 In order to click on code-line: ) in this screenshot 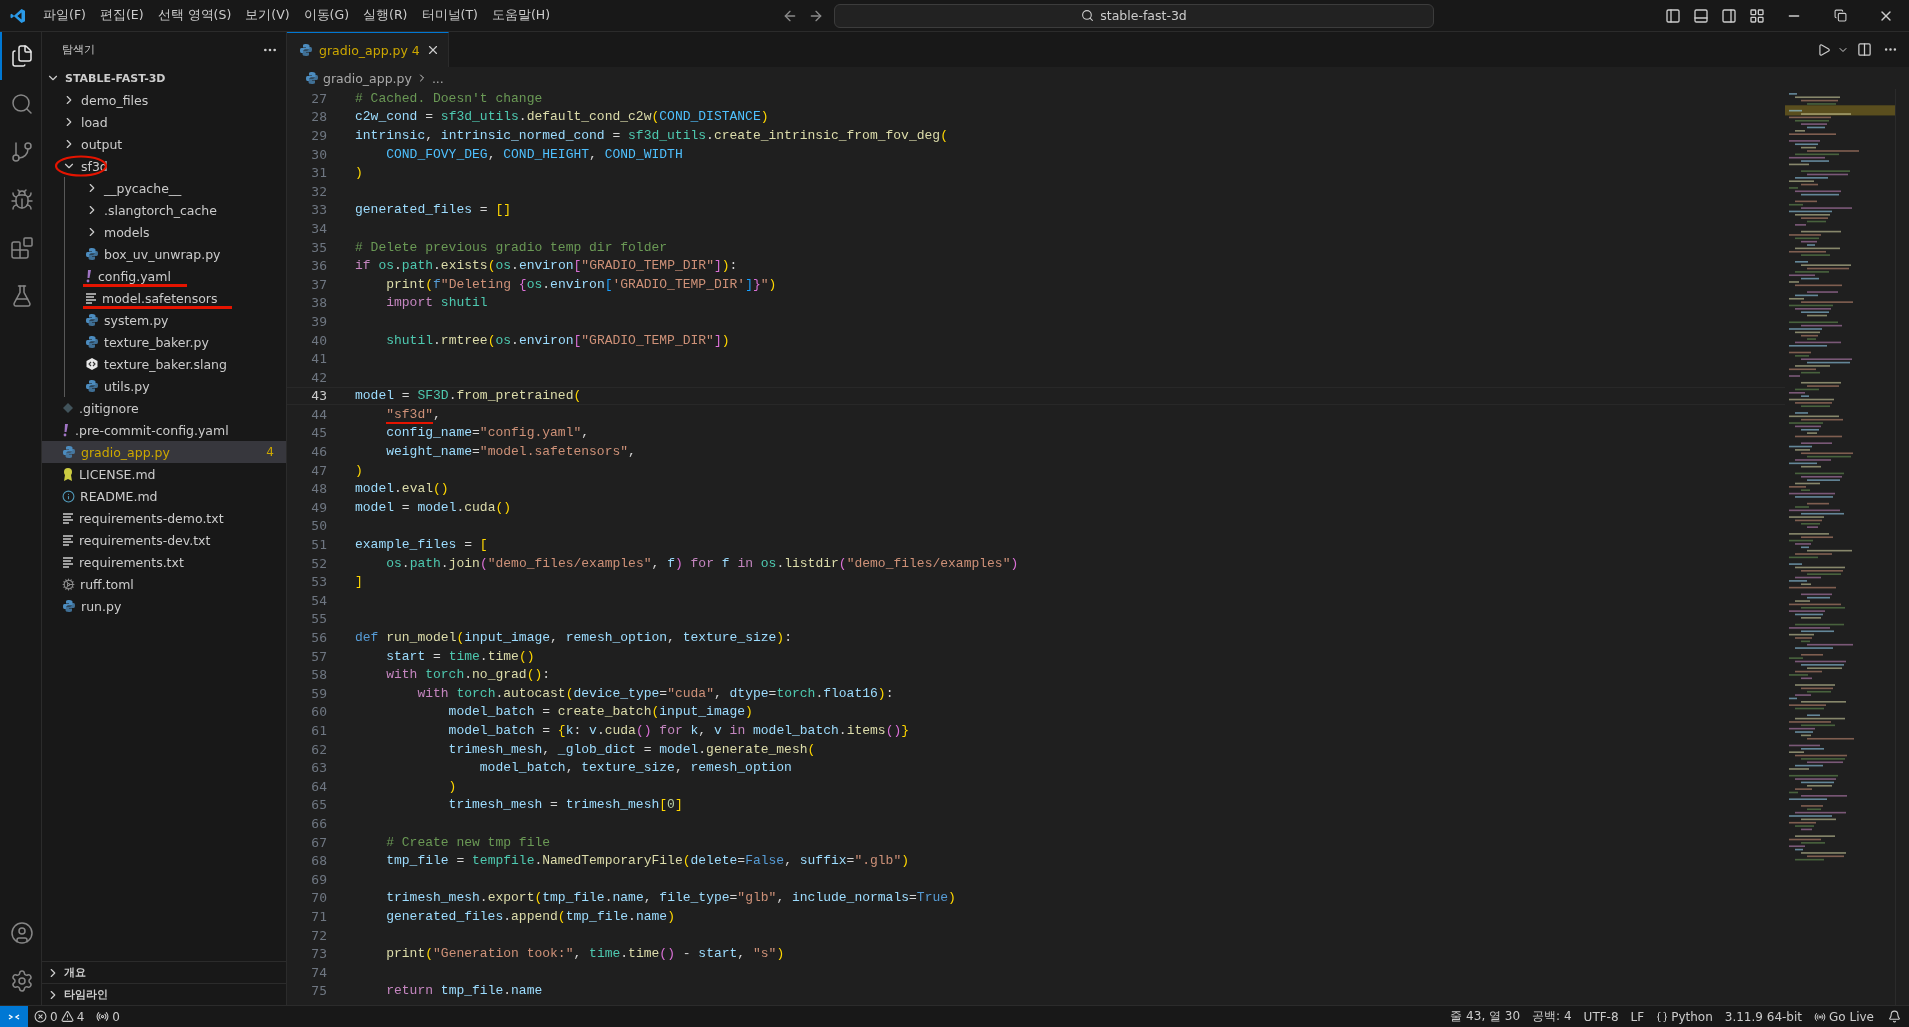, I will do `click(359, 470)`.